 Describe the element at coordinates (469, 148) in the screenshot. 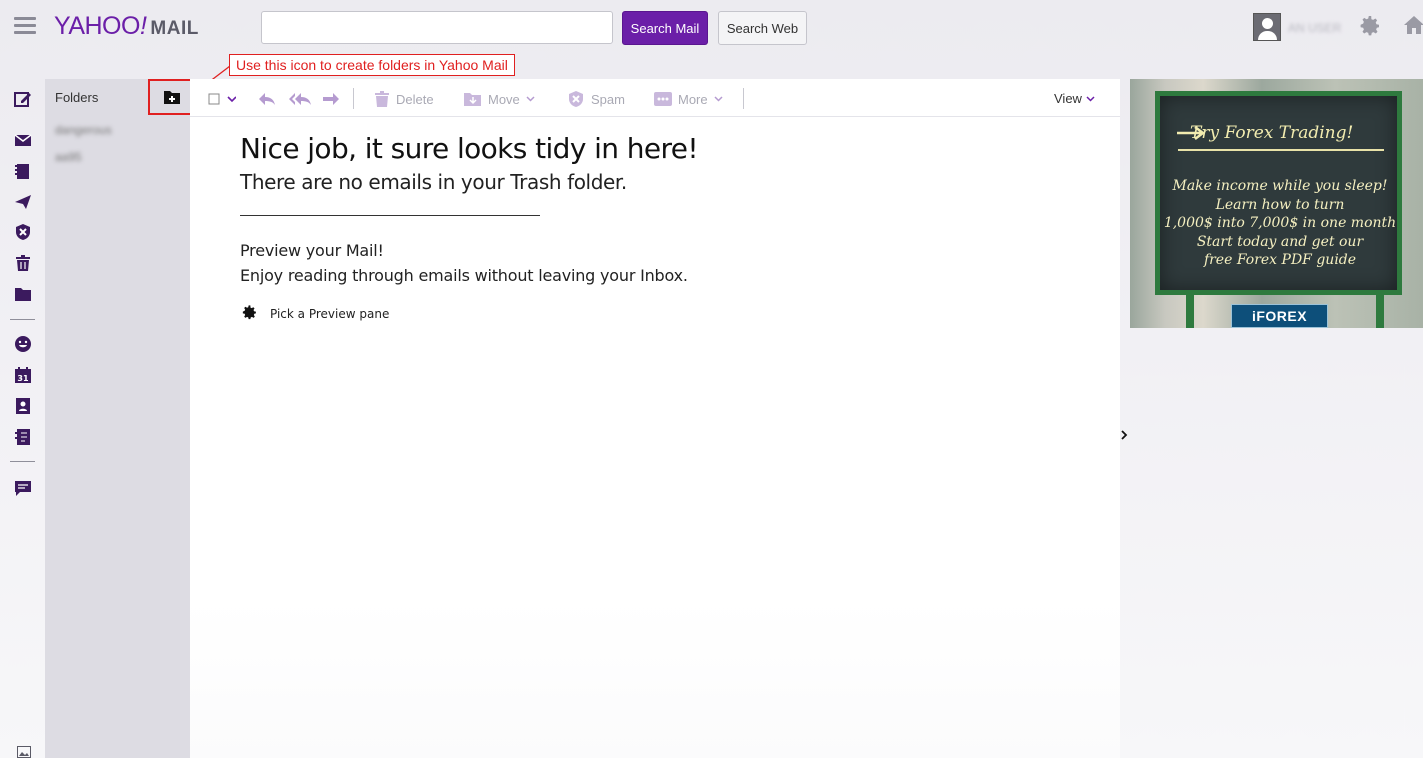

I see `empty-state-title: Nice job, it sure looks tidy in here!` at that location.